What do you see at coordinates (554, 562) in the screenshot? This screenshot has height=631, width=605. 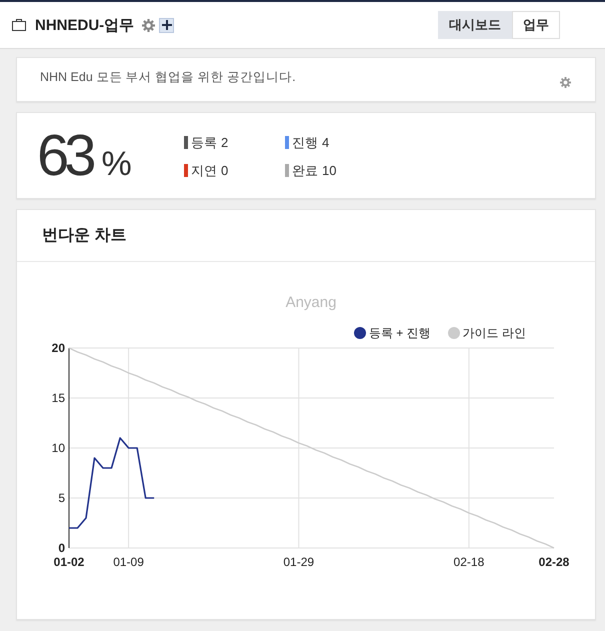 I see `x-tick-label: 02-28` at bounding box center [554, 562].